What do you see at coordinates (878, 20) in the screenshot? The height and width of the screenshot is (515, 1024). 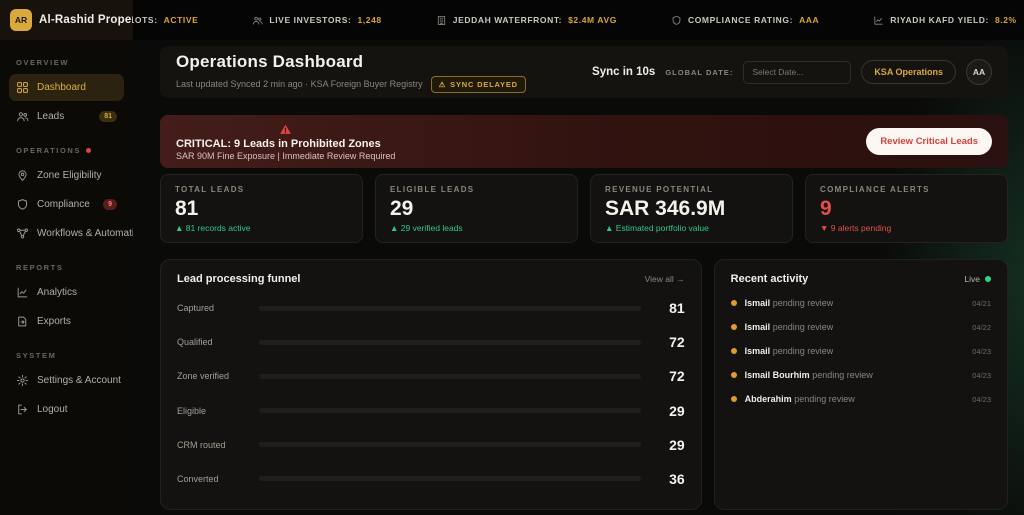 I see `chart-icon` at bounding box center [878, 20].